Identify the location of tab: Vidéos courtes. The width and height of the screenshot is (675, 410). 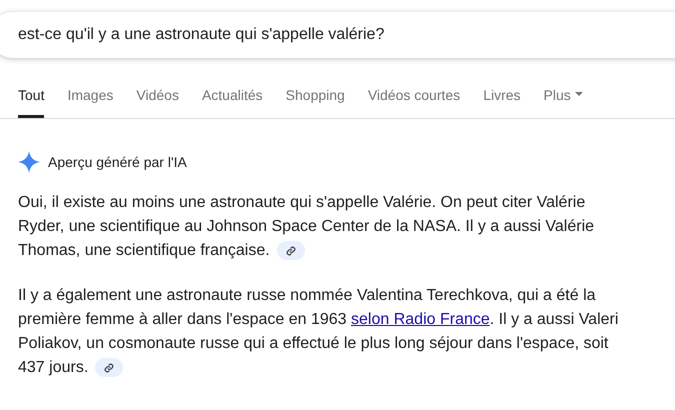
(414, 101).